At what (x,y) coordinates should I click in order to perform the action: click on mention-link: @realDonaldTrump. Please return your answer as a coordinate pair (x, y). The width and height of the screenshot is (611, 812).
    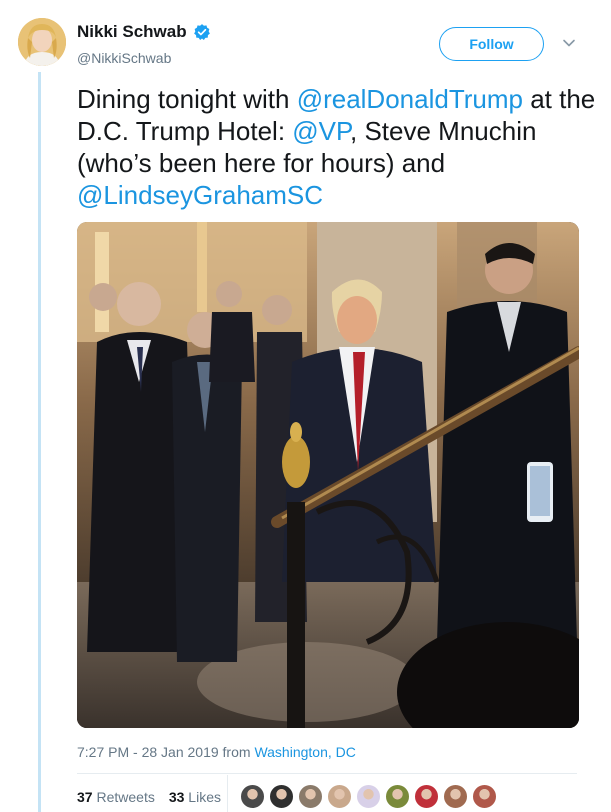
    Looking at the image, I should click on (410, 99).